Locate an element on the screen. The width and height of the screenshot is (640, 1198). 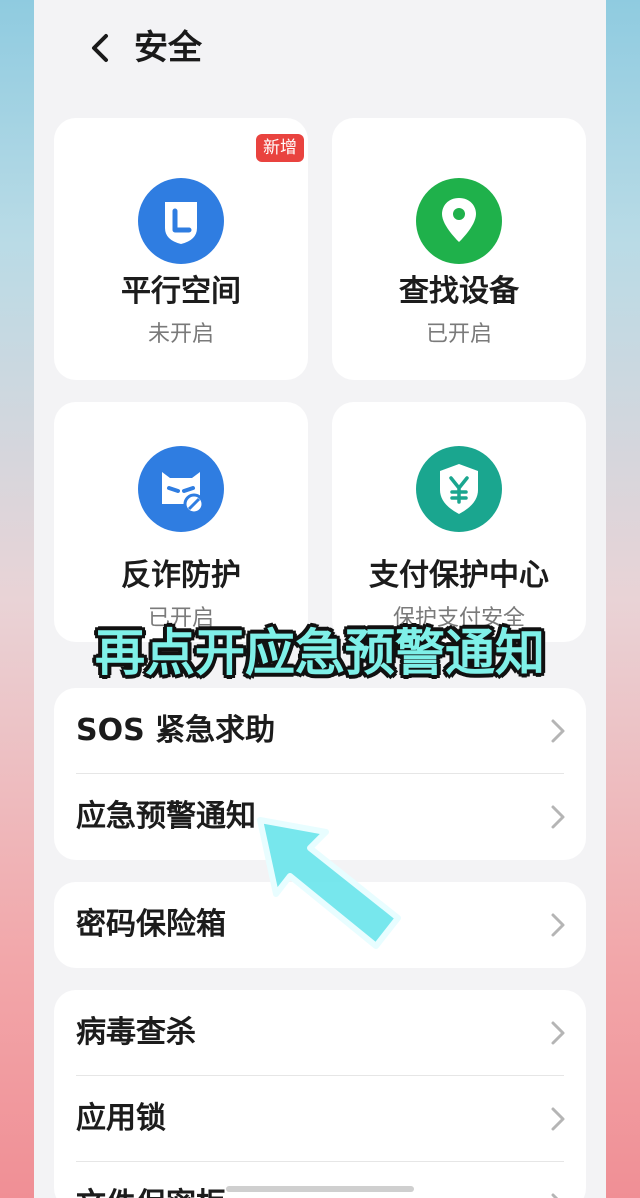
list-item-app-lock: 应用锁 is located at coordinates (320, 1119).